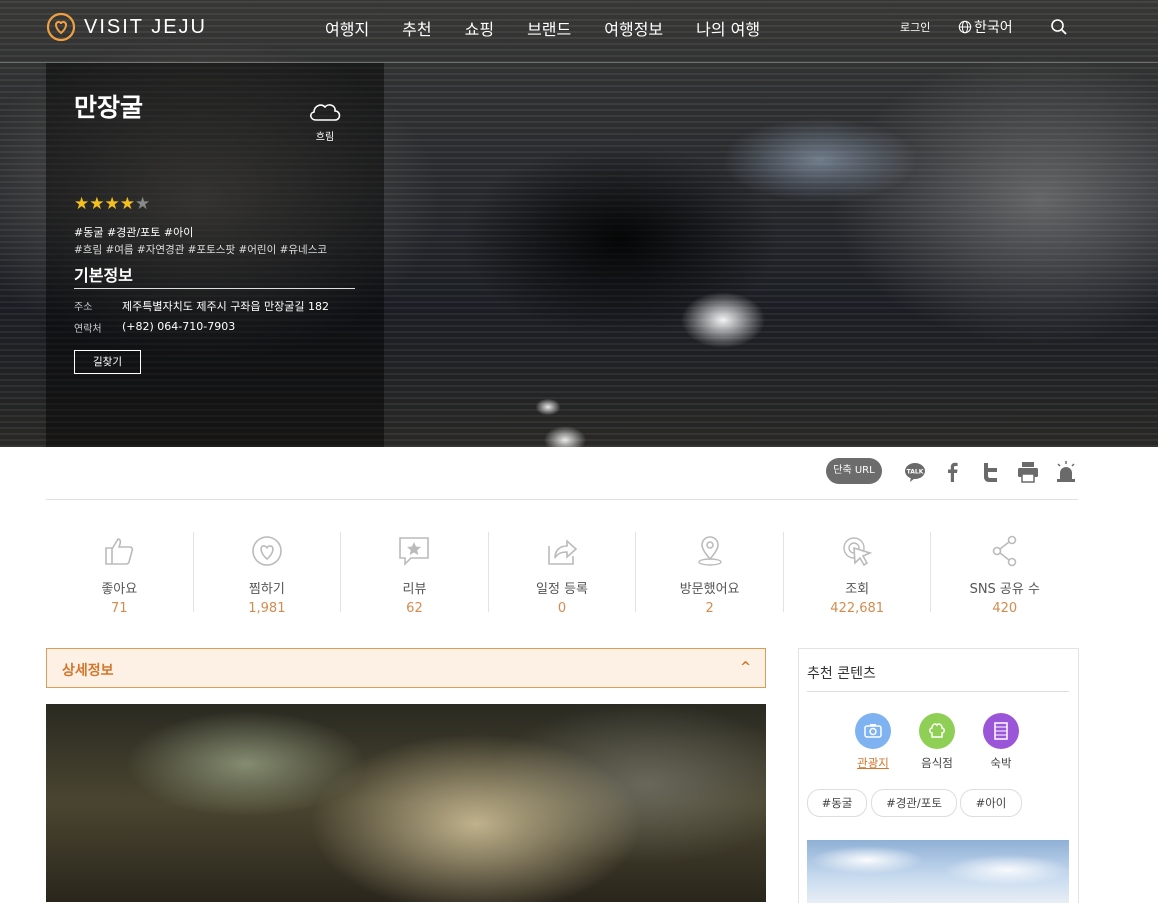  I want to click on logo-text: VISIT JEJU, so click(145, 26).